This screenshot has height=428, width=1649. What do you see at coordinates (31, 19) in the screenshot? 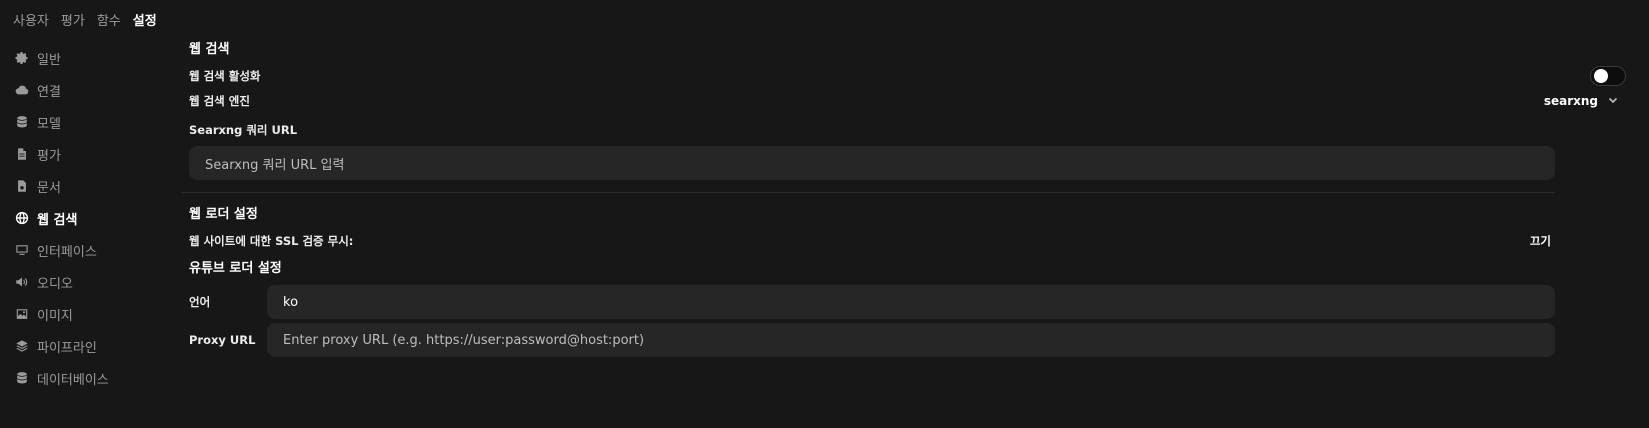
I see `tab-users: 사용자` at bounding box center [31, 19].